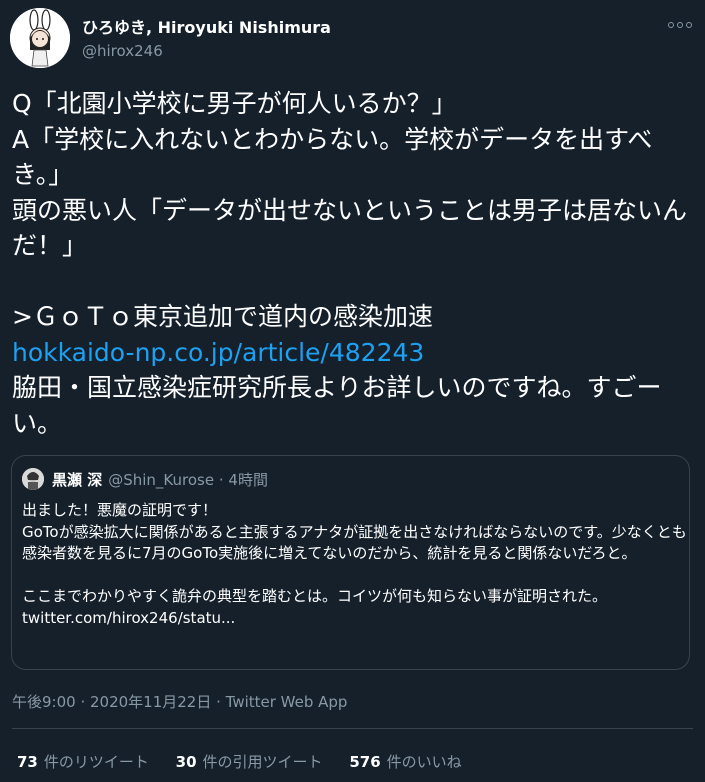 The image size is (705, 782). What do you see at coordinates (218, 352) in the screenshot?
I see `article-link: hokkaido-np.co.jp/article/482243` at bounding box center [218, 352].